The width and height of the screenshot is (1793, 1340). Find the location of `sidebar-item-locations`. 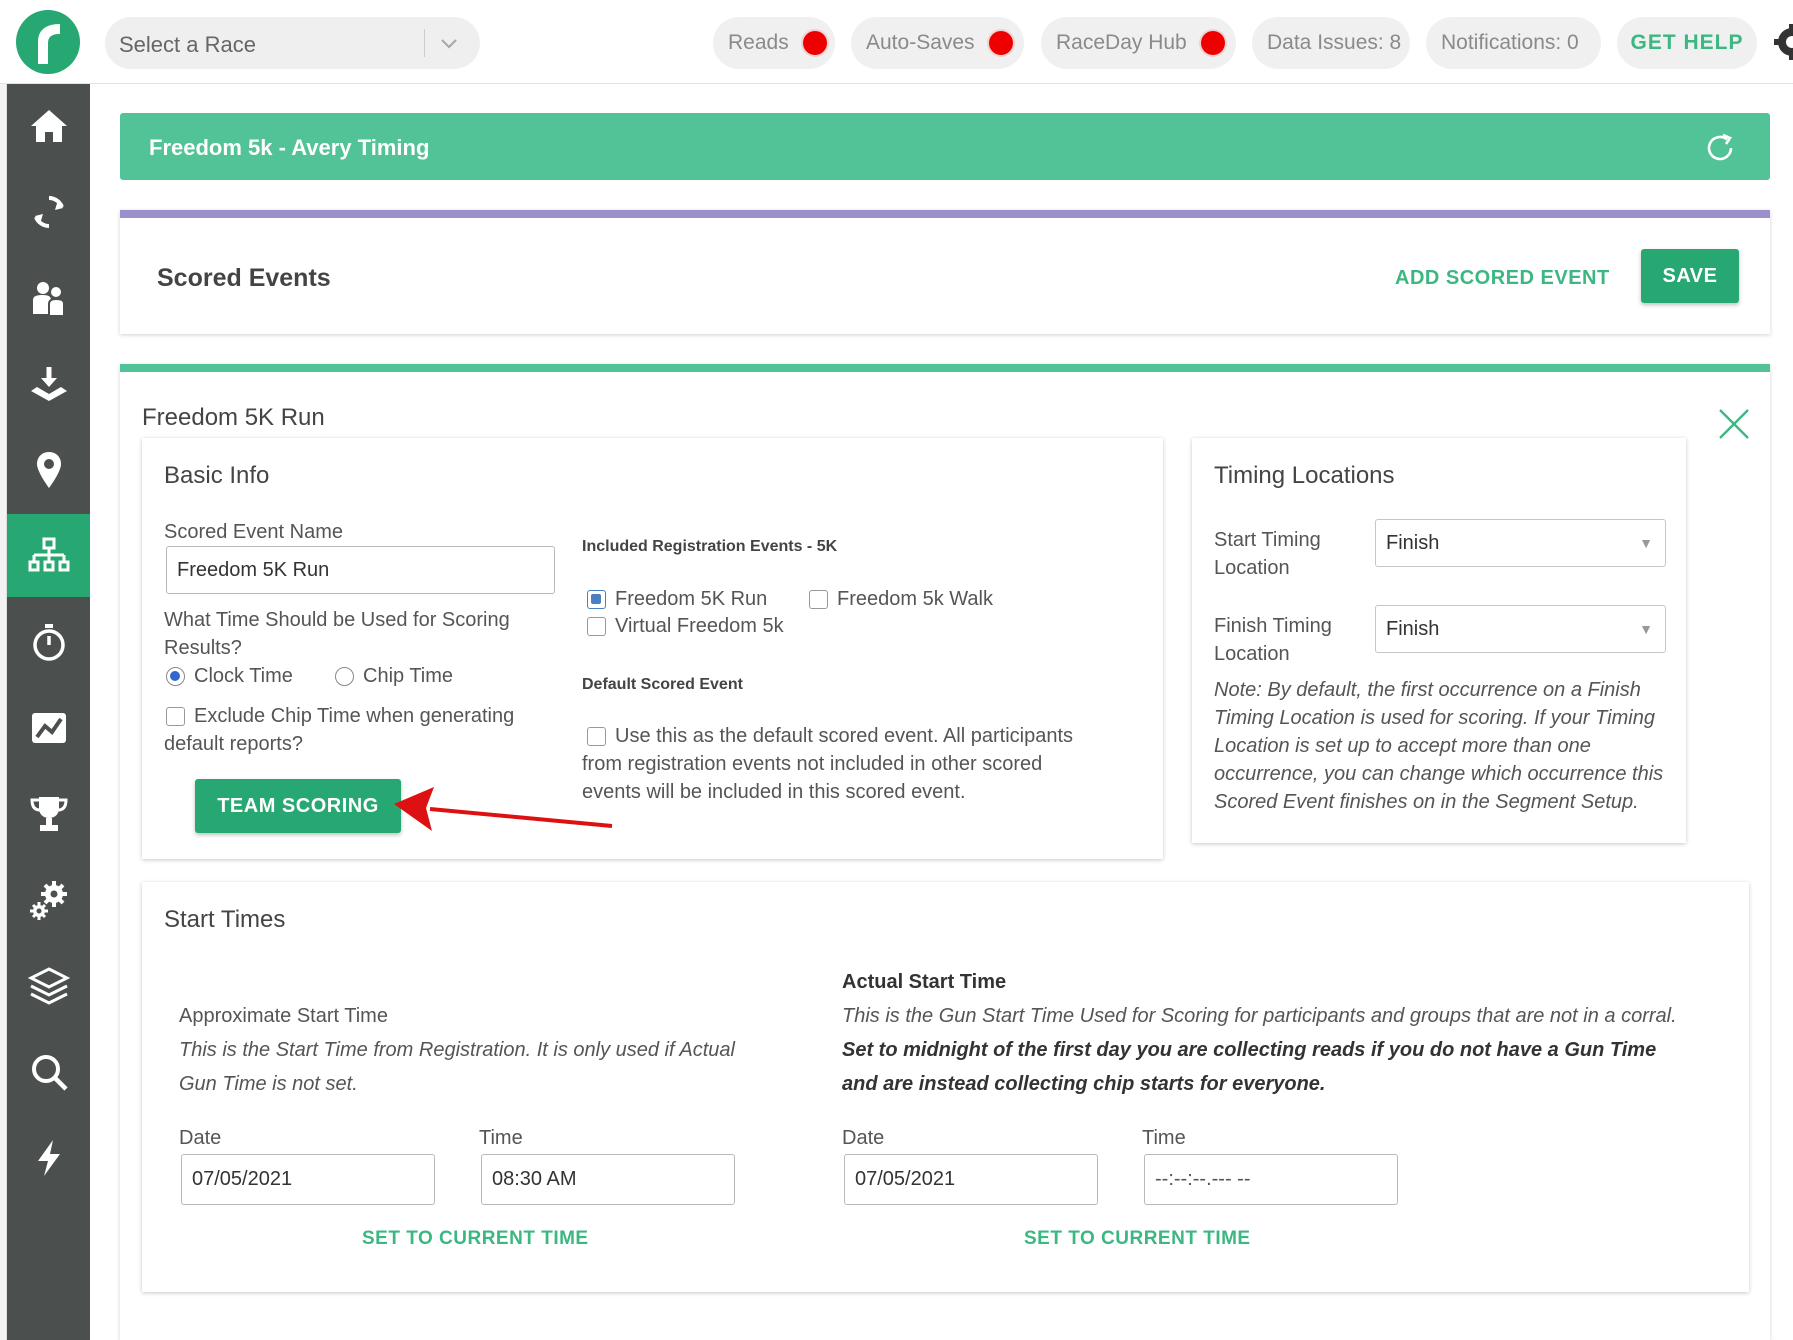

sidebar-item-locations is located at coordinates (48, 469).